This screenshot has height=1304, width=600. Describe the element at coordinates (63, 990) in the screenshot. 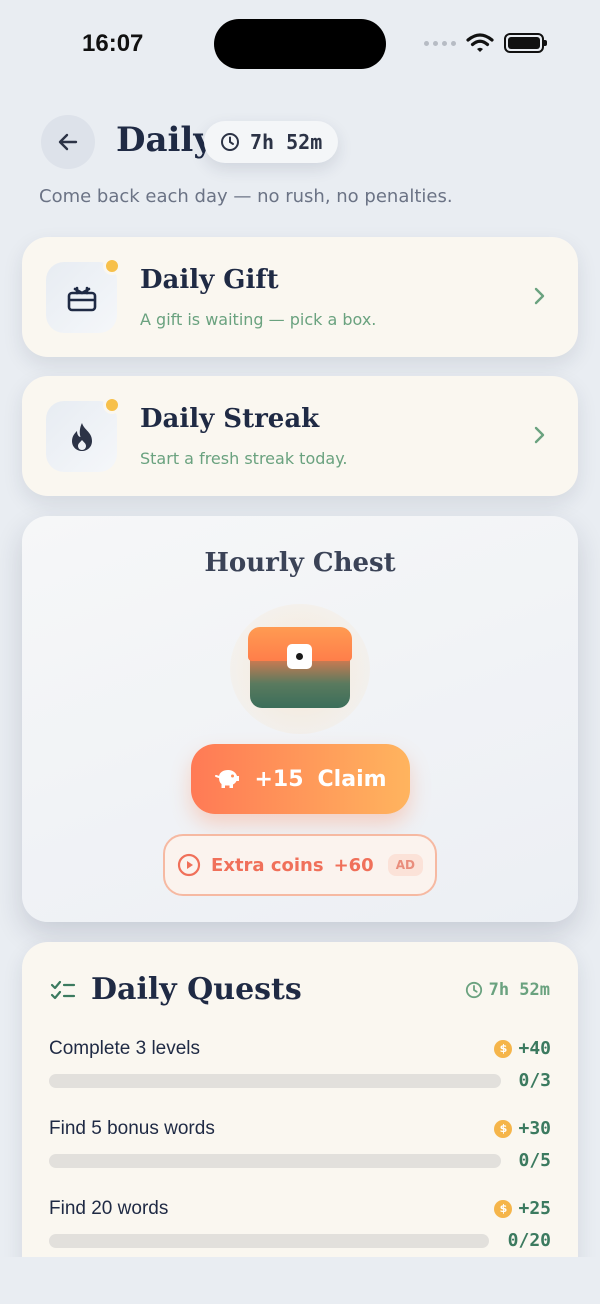

I see `checklist-icon` at that location.